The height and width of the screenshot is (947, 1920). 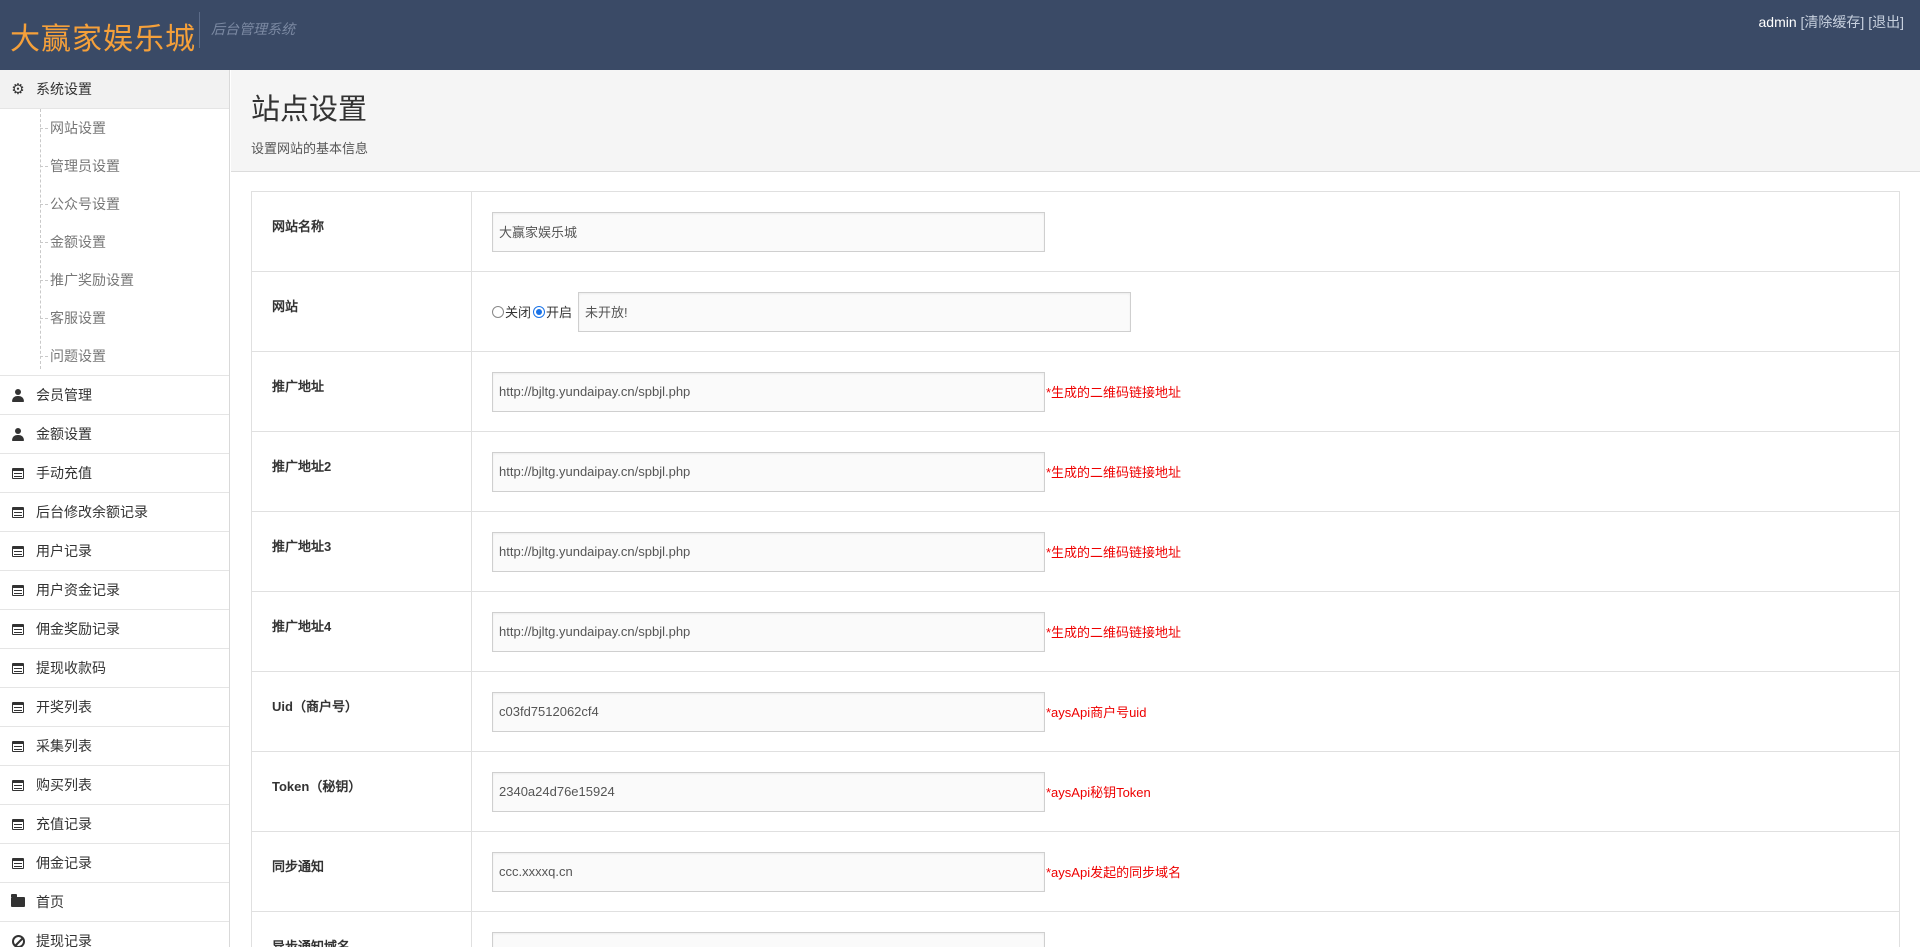 I want to click on promo-url-input, so click(x=768, y=391).